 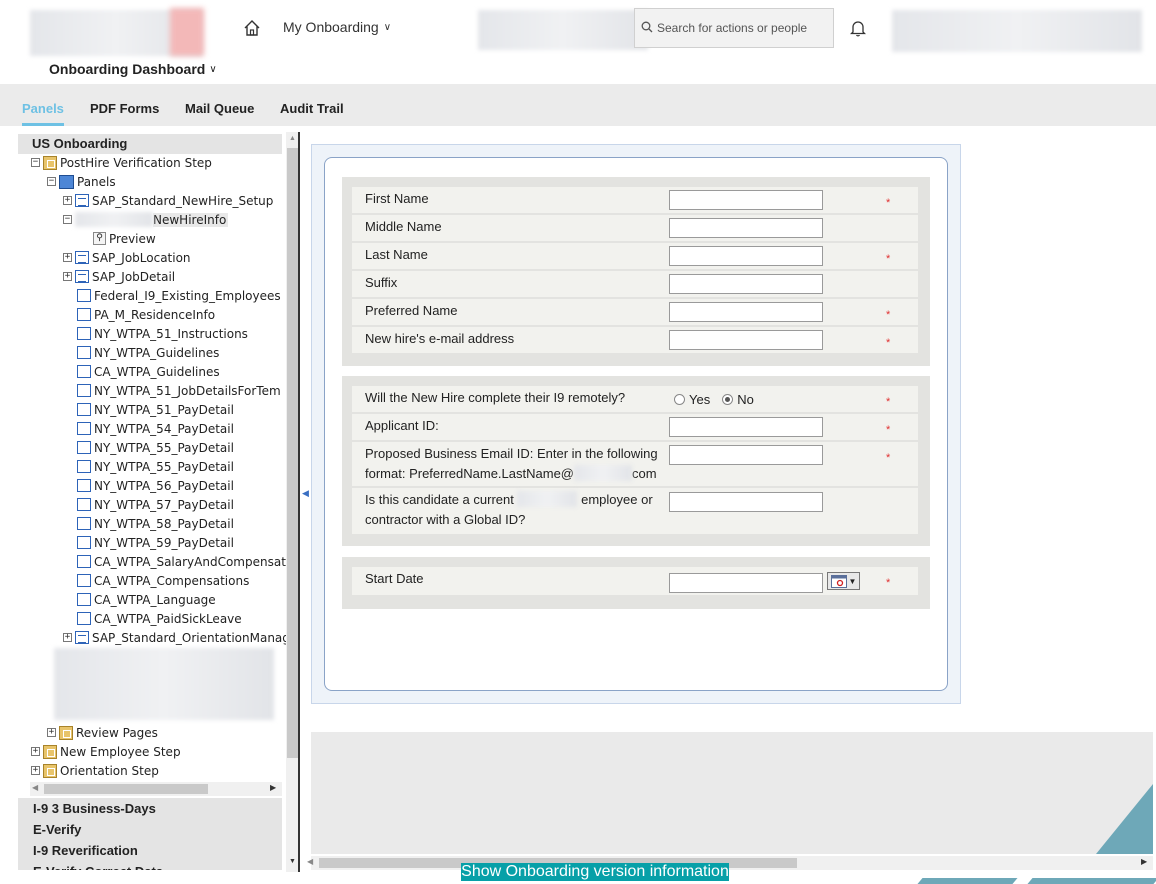 I want to click on tree-node-item: PA_M_ResidenceInfo, so click(x=146, y=314).